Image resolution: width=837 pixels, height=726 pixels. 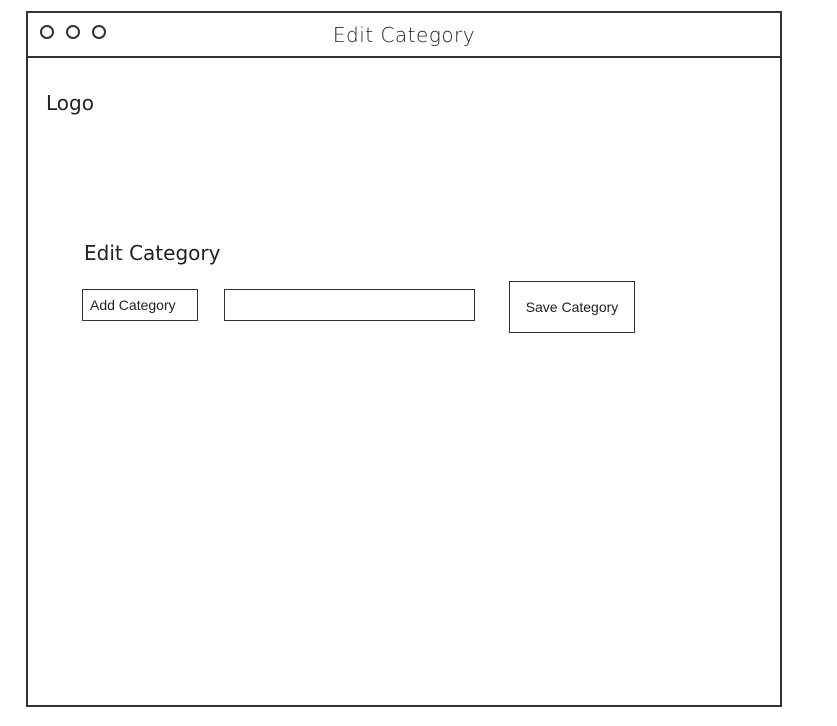 What do you see at coordinates (572, 307) in the screenshot?
I see `save-category-button: Save Category` at bounding box center [572, 307].